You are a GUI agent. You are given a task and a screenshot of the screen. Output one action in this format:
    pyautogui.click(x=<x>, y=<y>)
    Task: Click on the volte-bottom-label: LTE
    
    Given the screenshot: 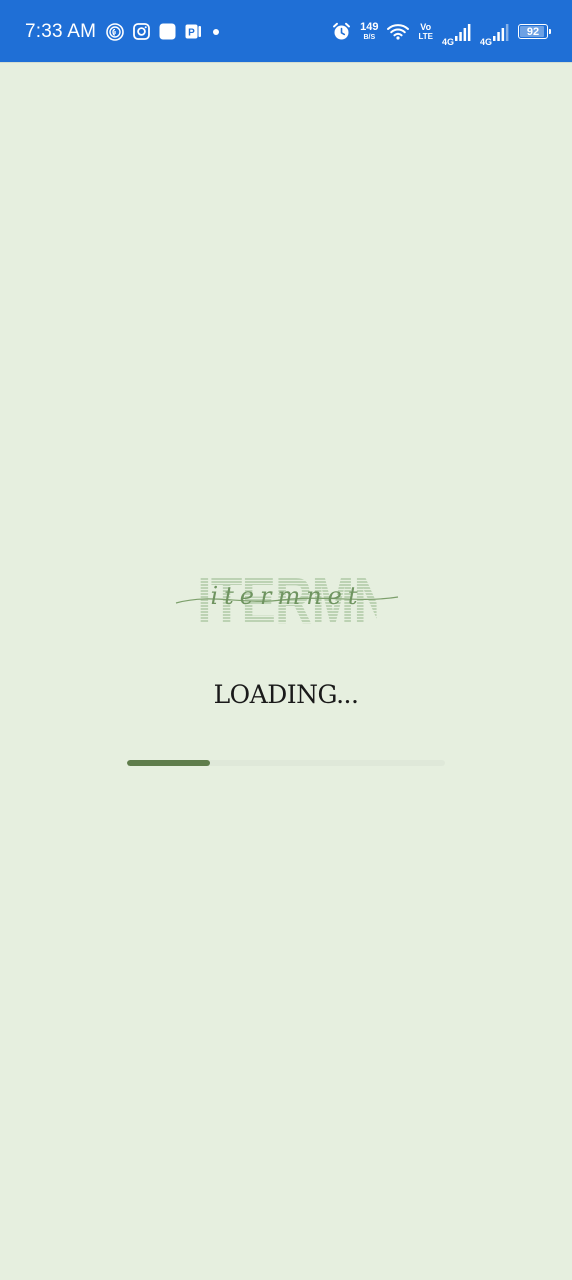 What is the action you would take?
    pyautogui.click(x=425, y=36)
    